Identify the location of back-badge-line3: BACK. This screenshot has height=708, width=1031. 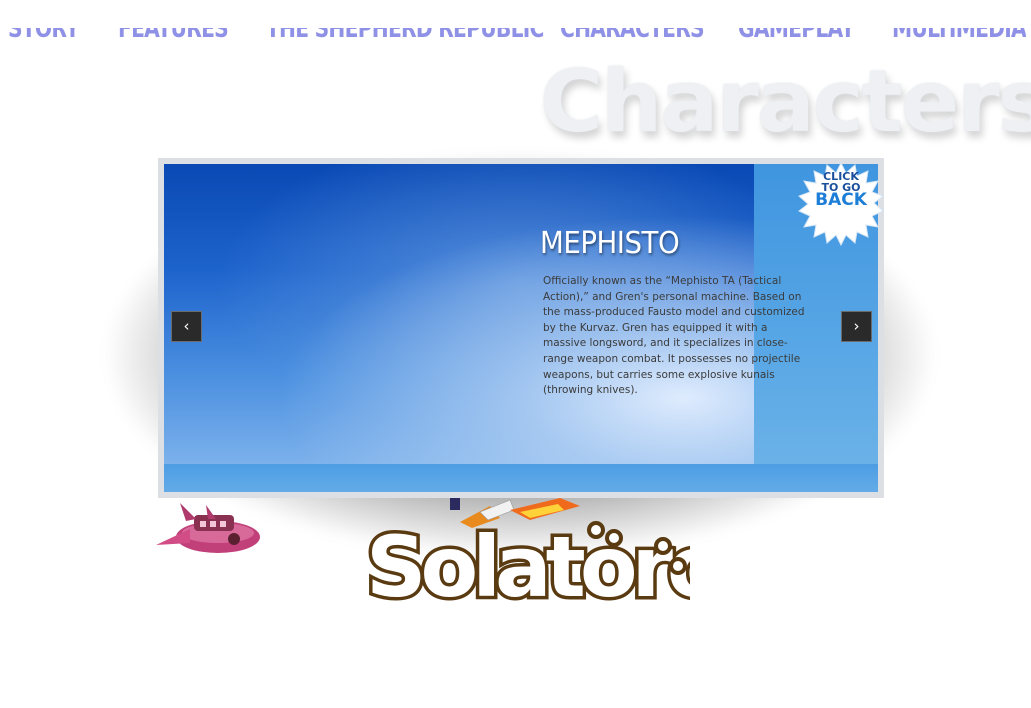
(841, 200).